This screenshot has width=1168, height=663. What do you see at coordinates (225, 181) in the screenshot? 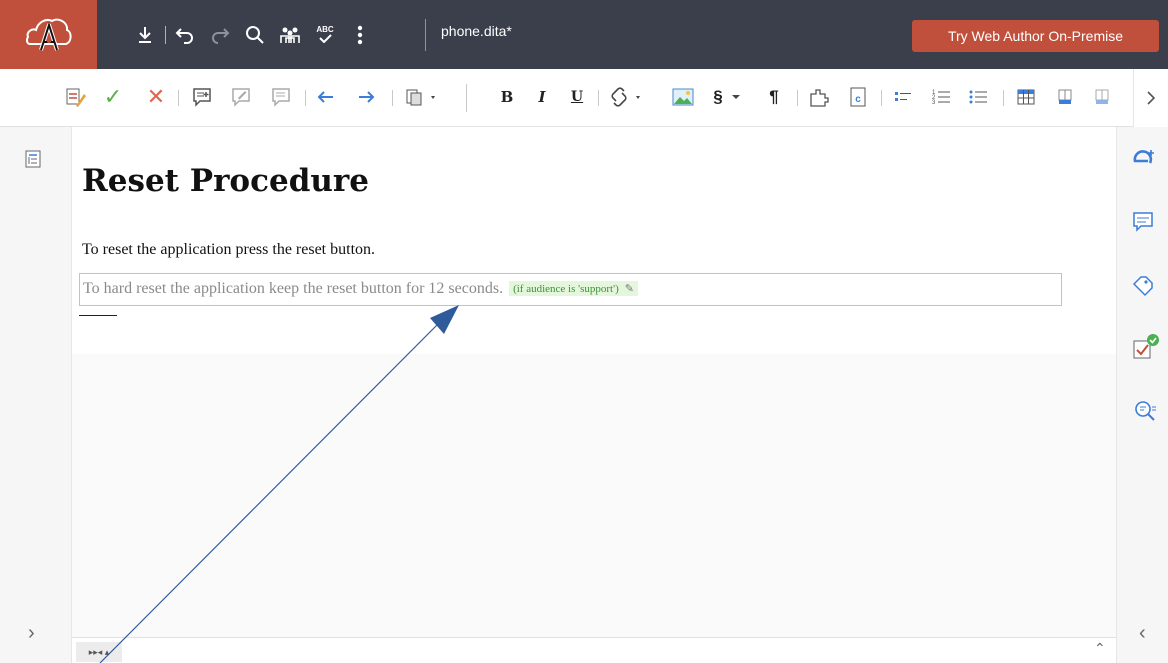
I see `page-title: Reset Procedure` at bounding box center [225, 181].